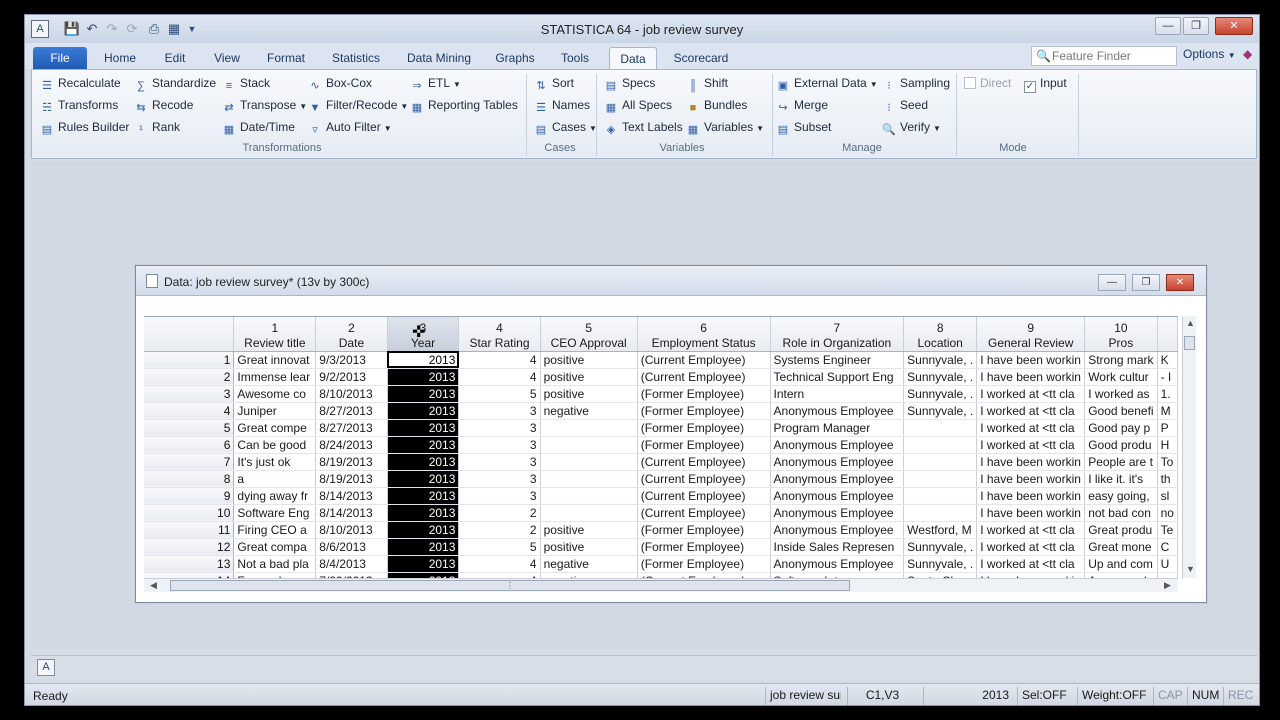 The height and width of the screenshot is (720, 1280). I want to click on rank-button: ¹ Rank, so click(157, 127).